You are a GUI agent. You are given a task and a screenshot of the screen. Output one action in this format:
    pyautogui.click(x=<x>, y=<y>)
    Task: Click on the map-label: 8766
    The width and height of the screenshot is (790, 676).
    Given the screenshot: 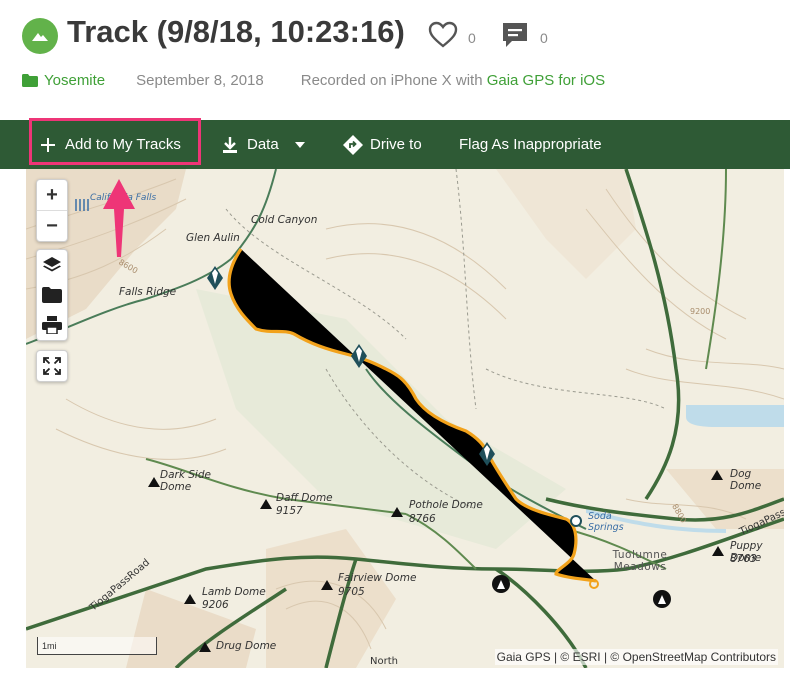 What is the action you would take?
    pyautogui.click(x=422, y=519)
    